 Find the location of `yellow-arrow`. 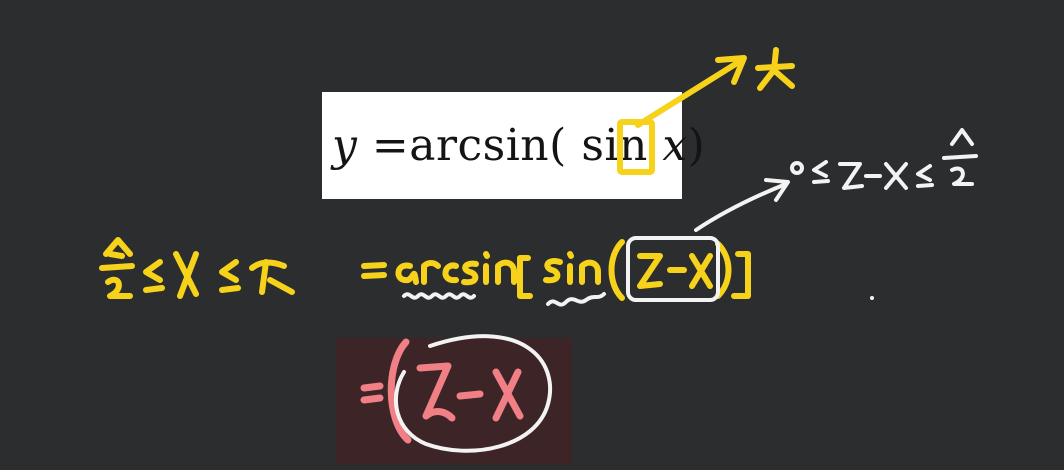

yellow-arrow is located at coordinates (690, 92).